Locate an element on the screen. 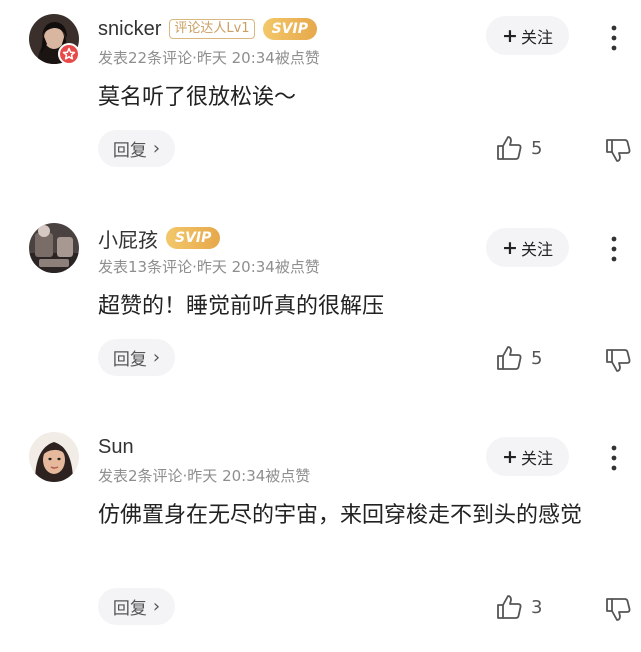 This screenshot has width=641, height=652. comment-meta: 发表22条评论·昨天 20:34被点赞 is located at coordinates (209, 58).